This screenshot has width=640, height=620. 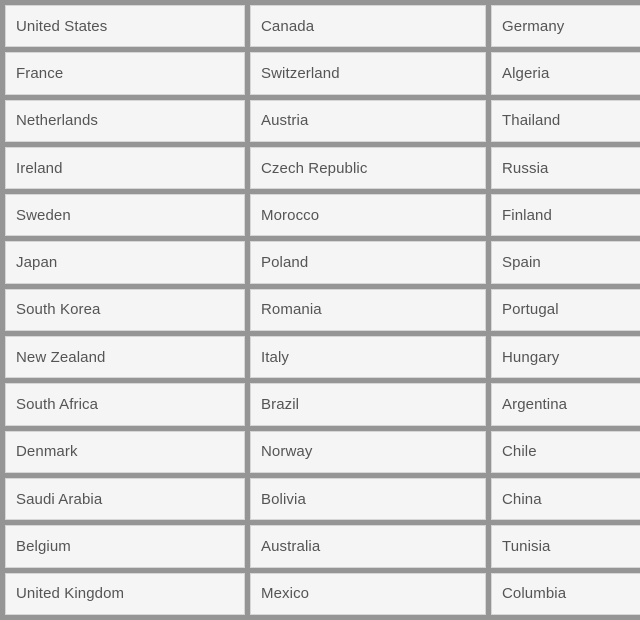 I want to click on country-cell: Russia, so click(x=565, y=168).